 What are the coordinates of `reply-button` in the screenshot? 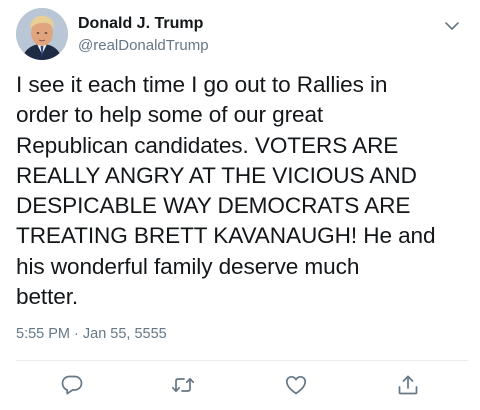 It's located at (72, 385).